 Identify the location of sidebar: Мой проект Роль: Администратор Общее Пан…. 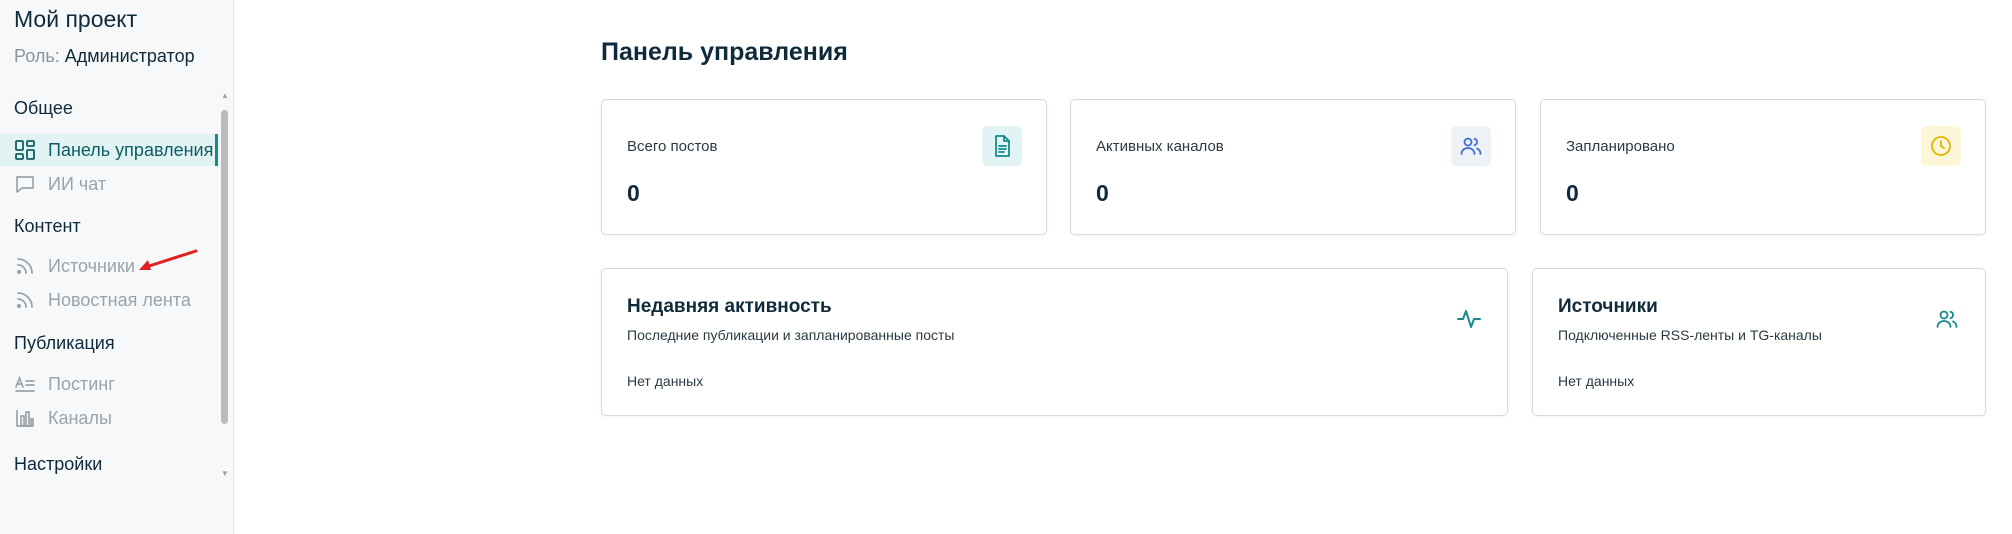
(117, 267).